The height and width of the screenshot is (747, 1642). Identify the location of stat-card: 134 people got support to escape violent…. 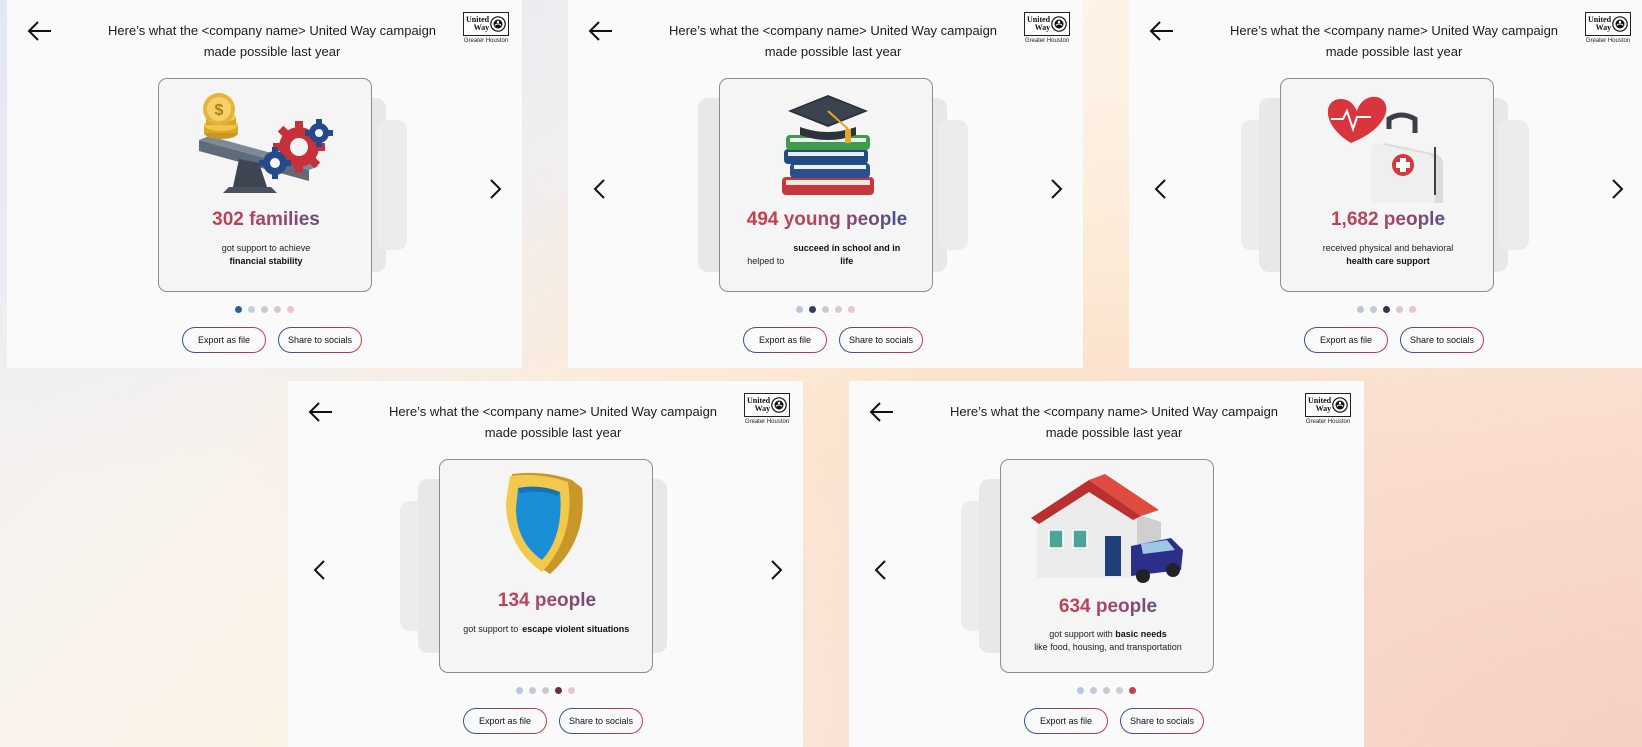
(546, 566).